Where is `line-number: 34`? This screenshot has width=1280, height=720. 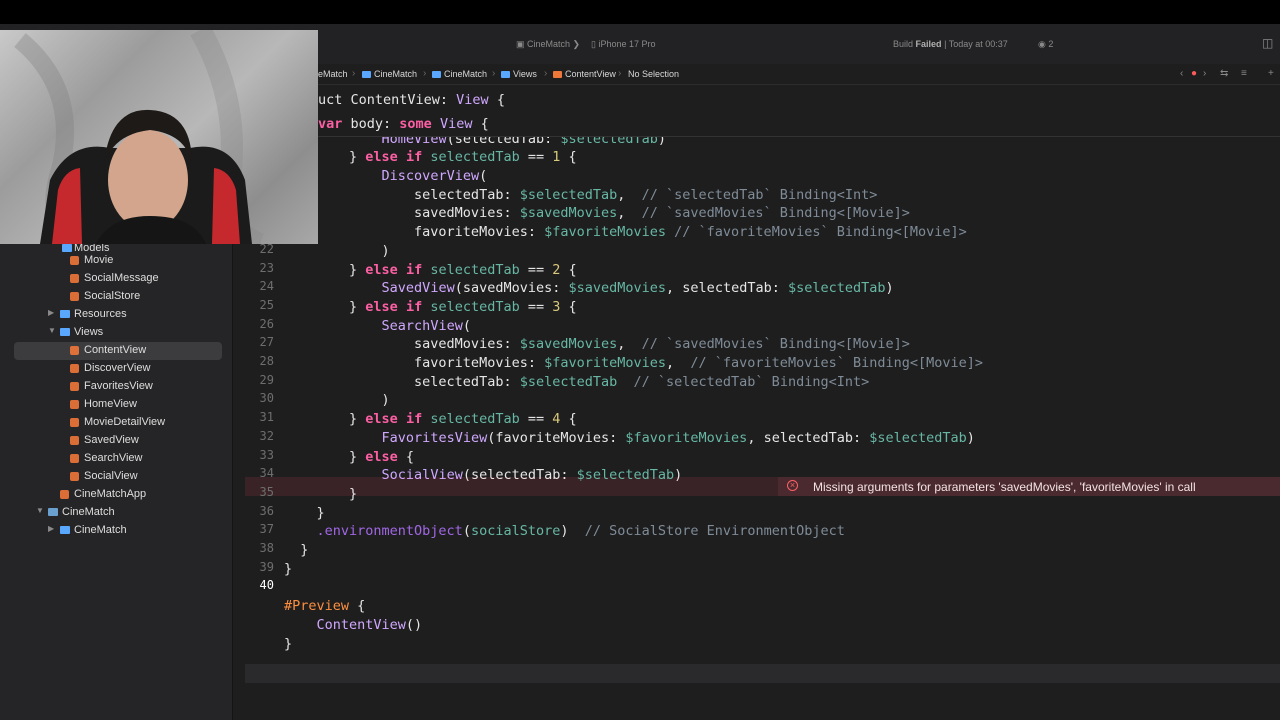 line-number: 34 is located at coordinates (266, 473).